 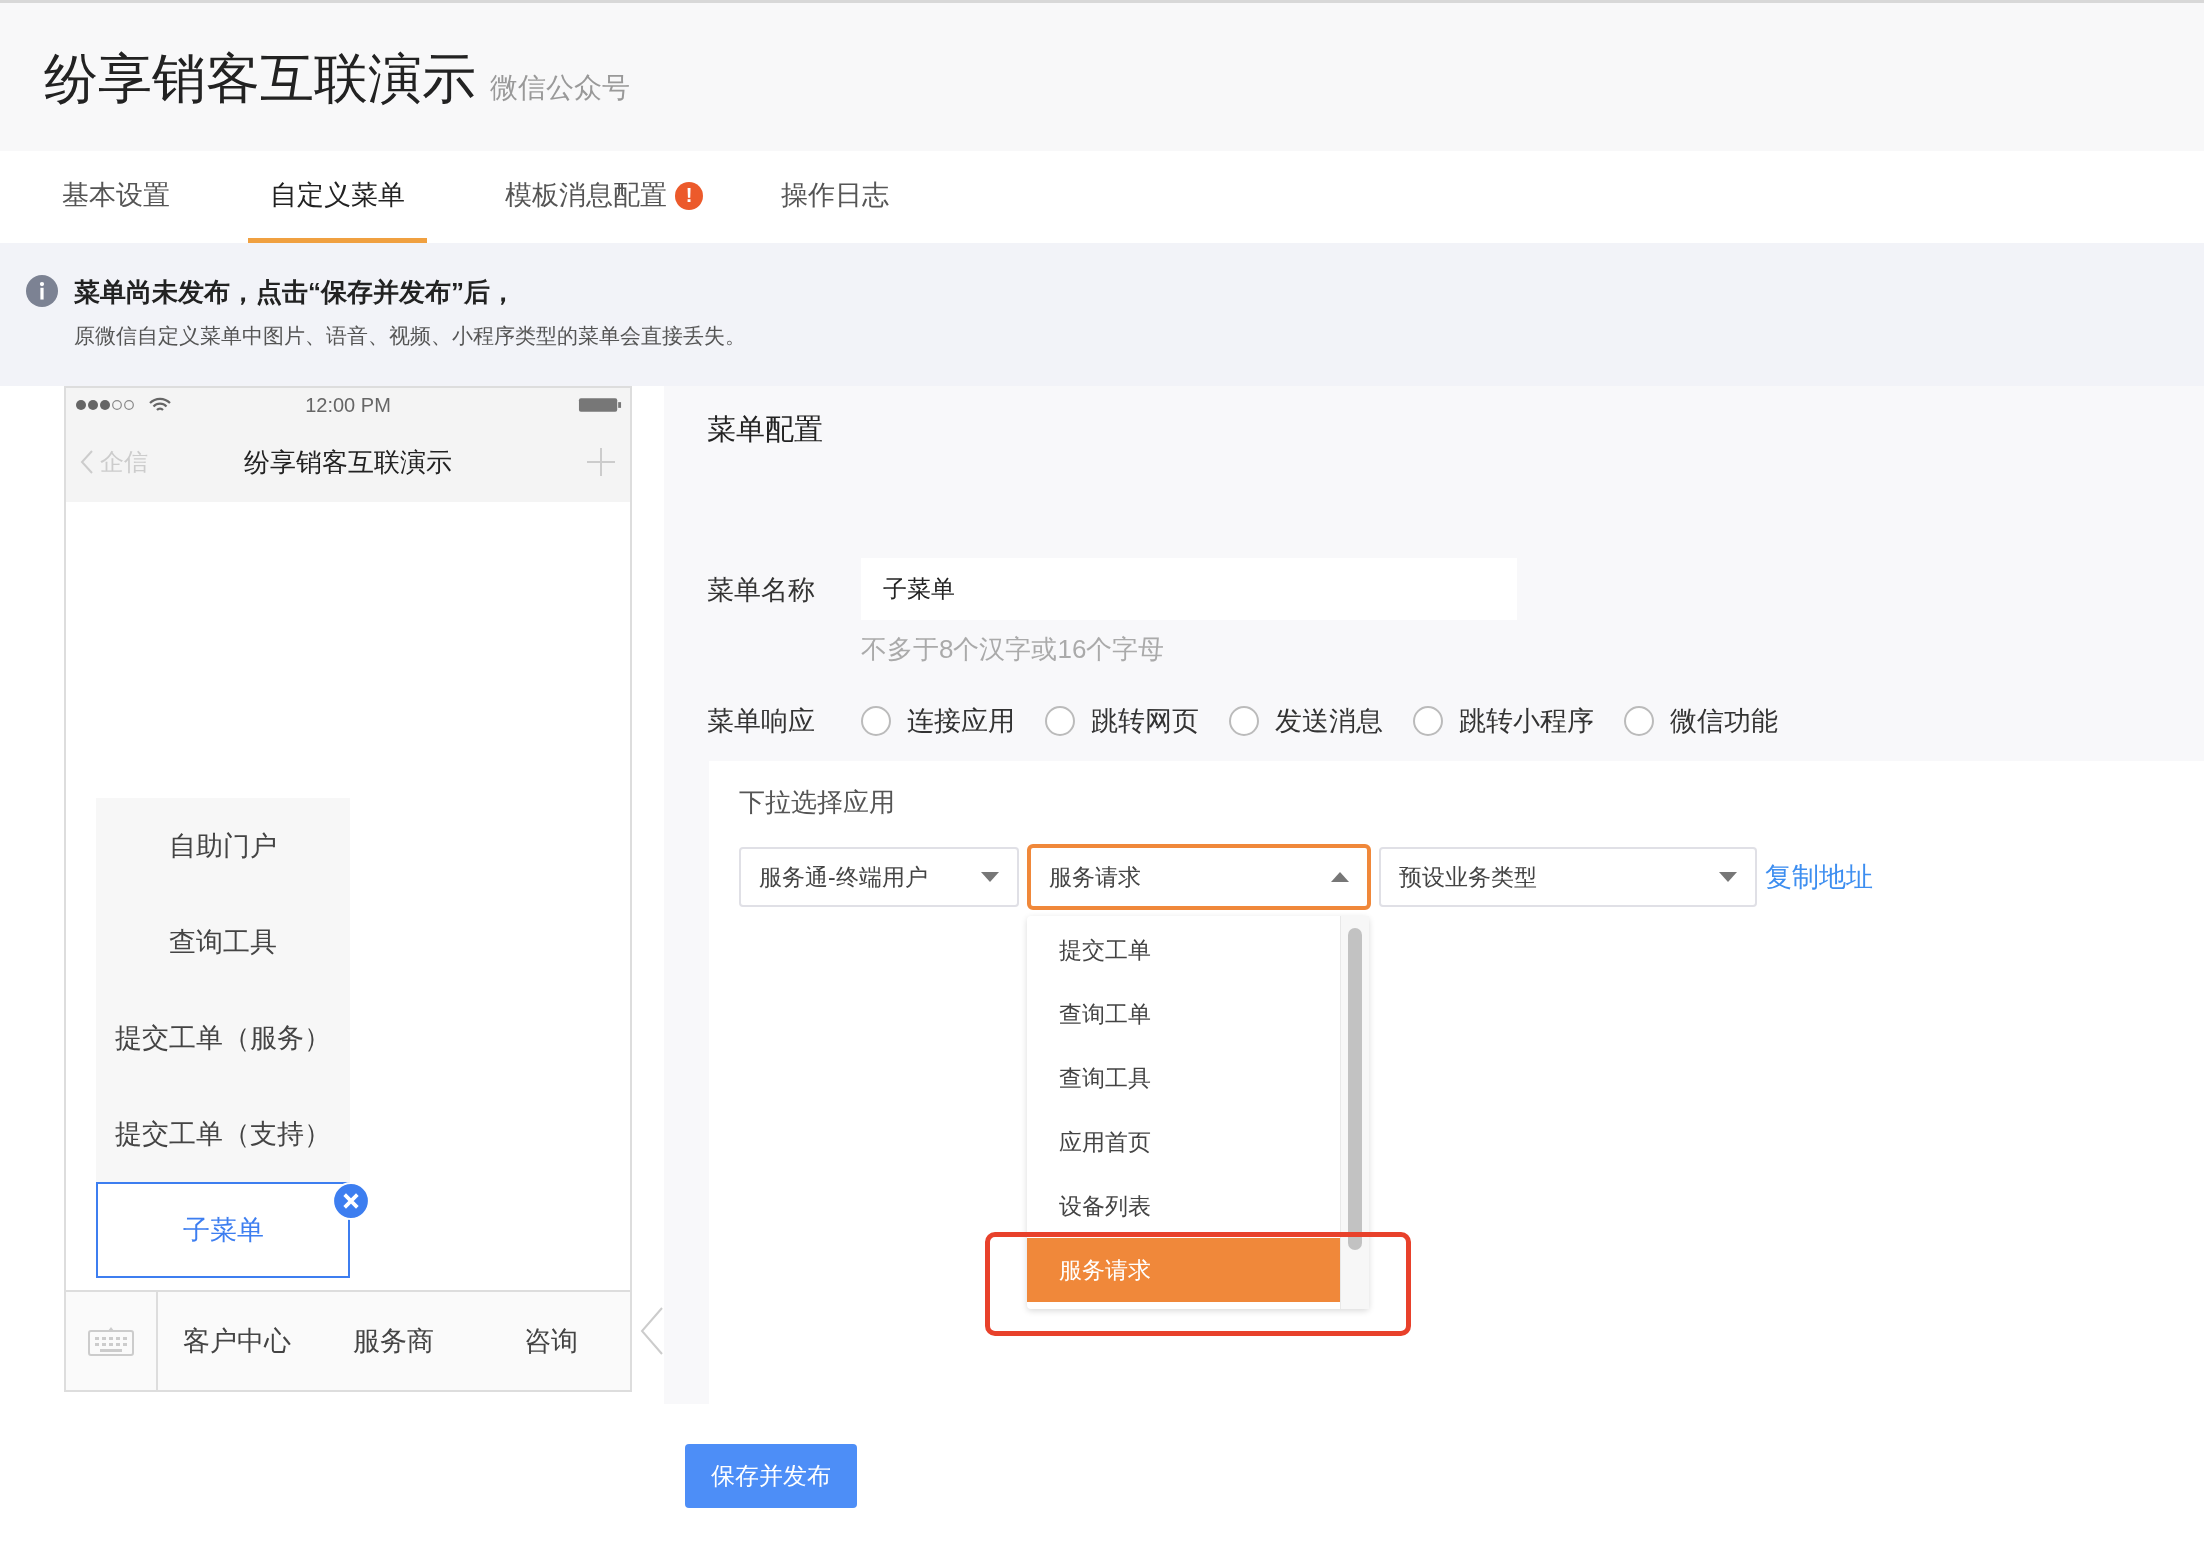 I want to click on back-icon, so click(x=87, y=462).